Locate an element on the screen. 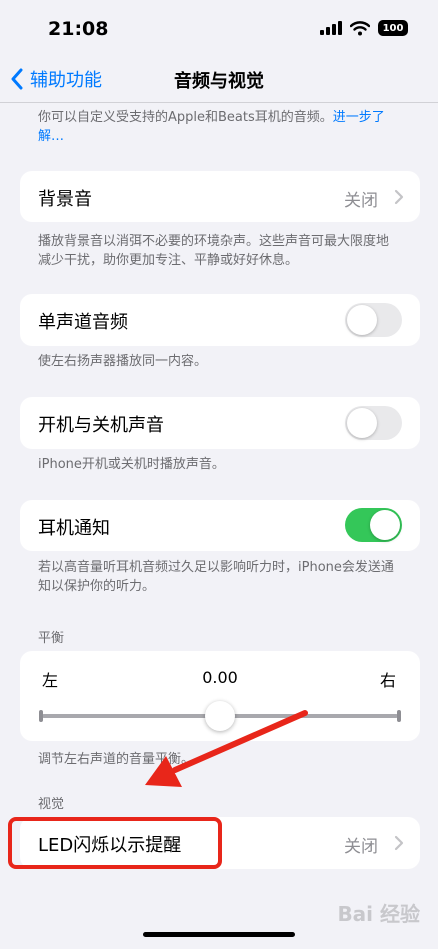  annotation-arrow-icon is located at coordinates (226, 748).